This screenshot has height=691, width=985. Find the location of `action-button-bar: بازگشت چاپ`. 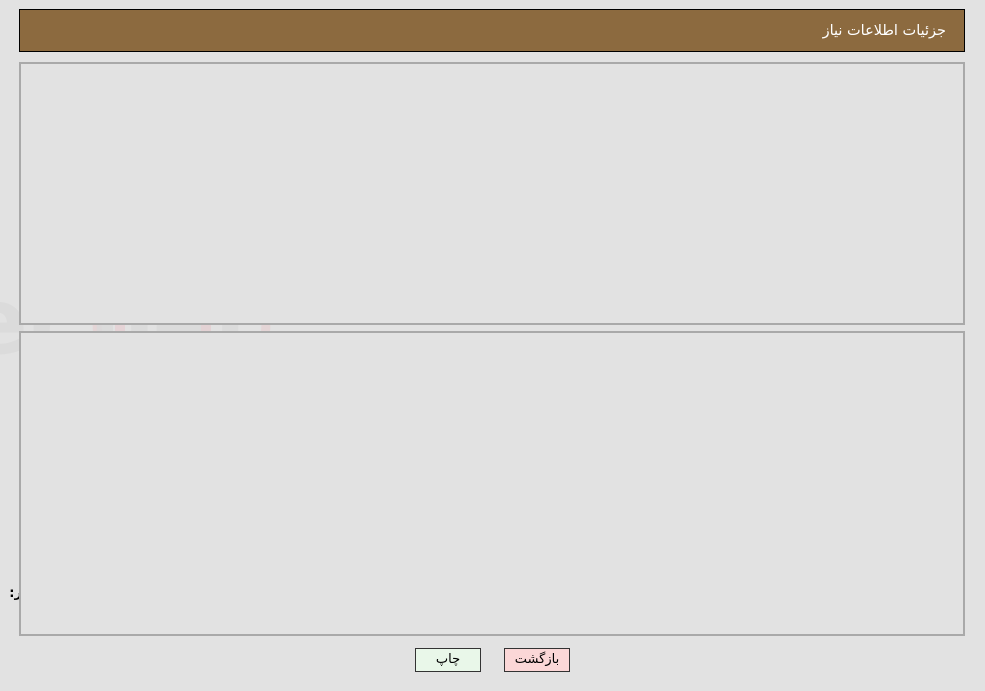

action-button-bar: بازگشت چاپ is located at coordinates (492, 660).